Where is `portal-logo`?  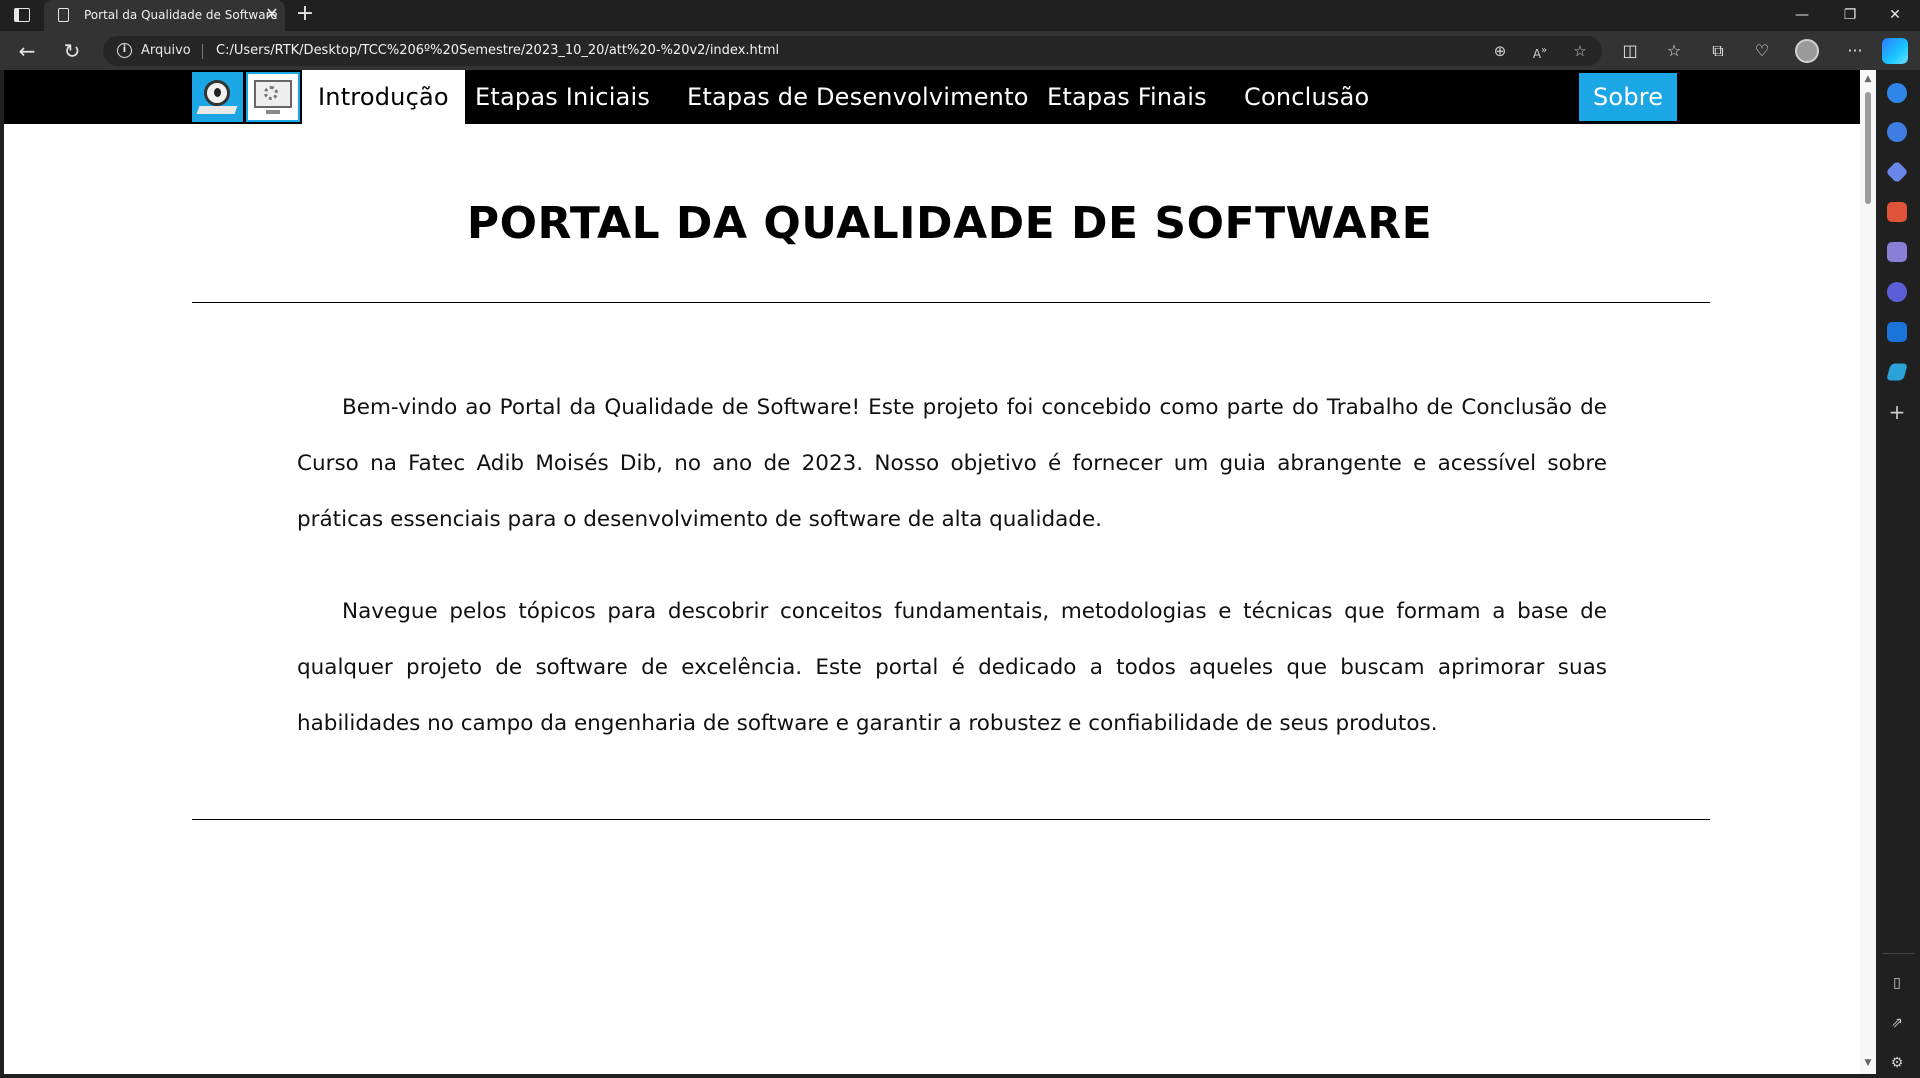
portal-logo is located at coordinates (217, 97).